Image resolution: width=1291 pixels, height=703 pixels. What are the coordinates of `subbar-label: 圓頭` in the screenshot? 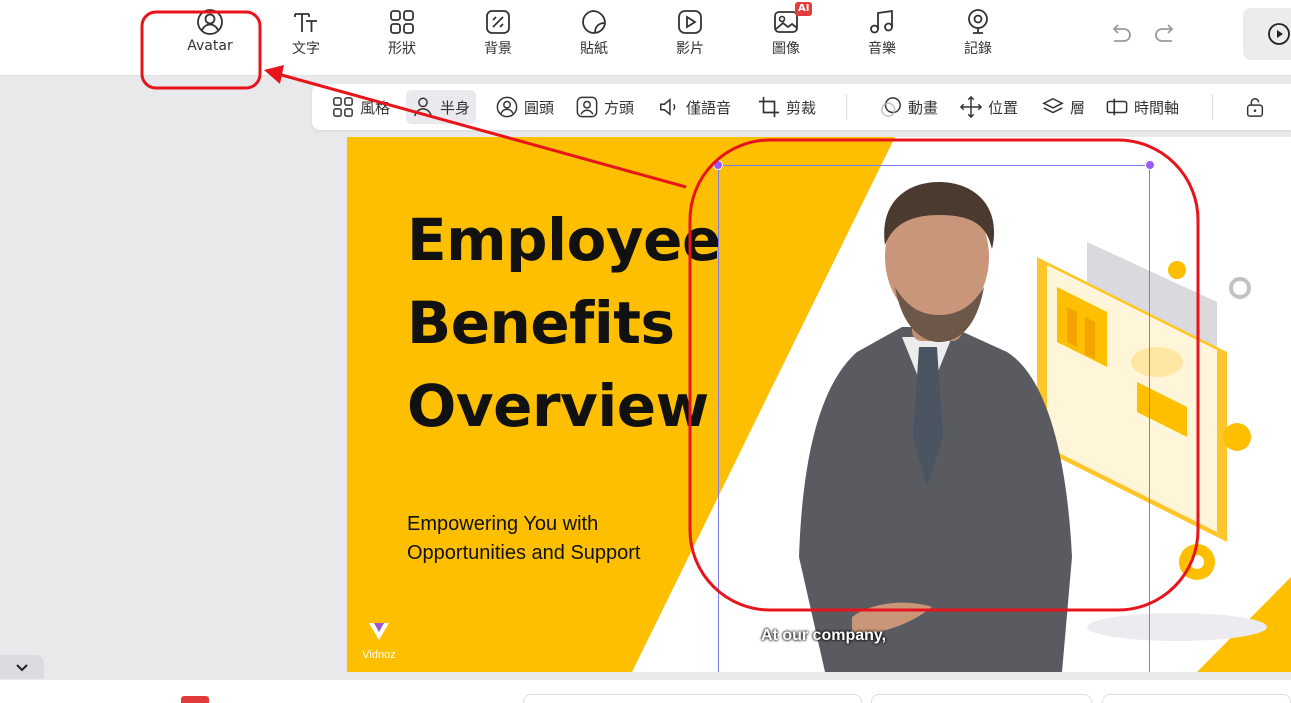 It's located at (539, 107).